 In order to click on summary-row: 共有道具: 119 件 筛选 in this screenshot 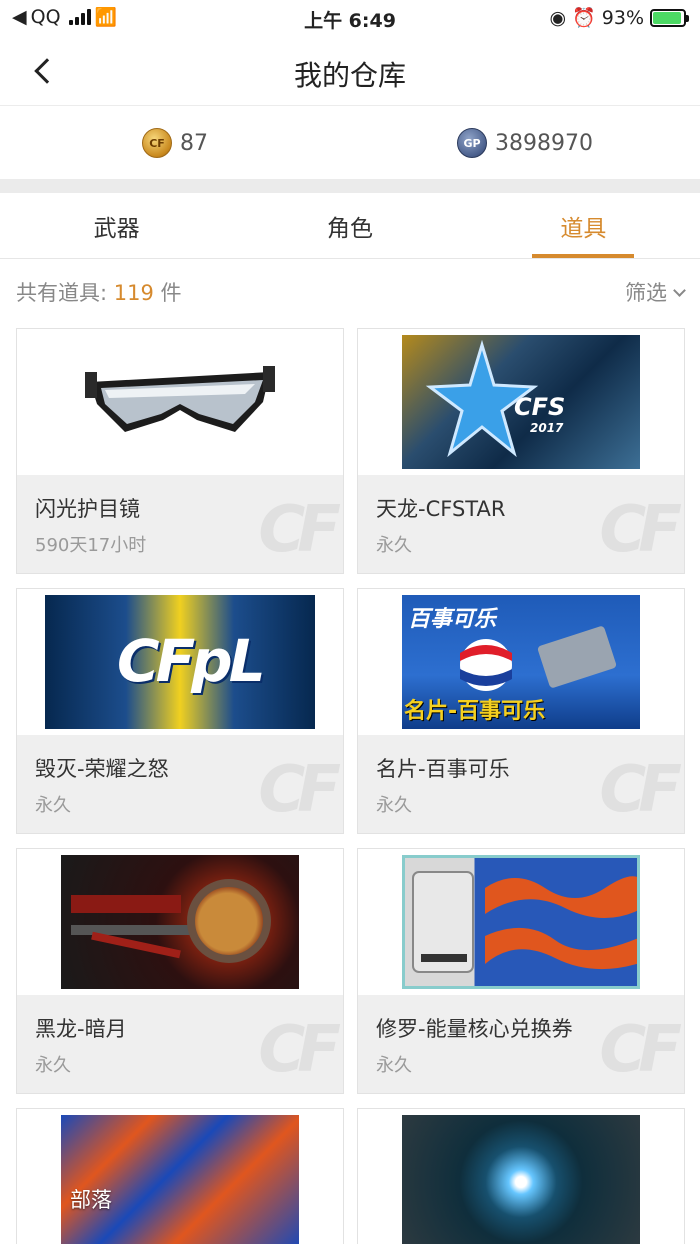, I will do `click(351, 292)`.